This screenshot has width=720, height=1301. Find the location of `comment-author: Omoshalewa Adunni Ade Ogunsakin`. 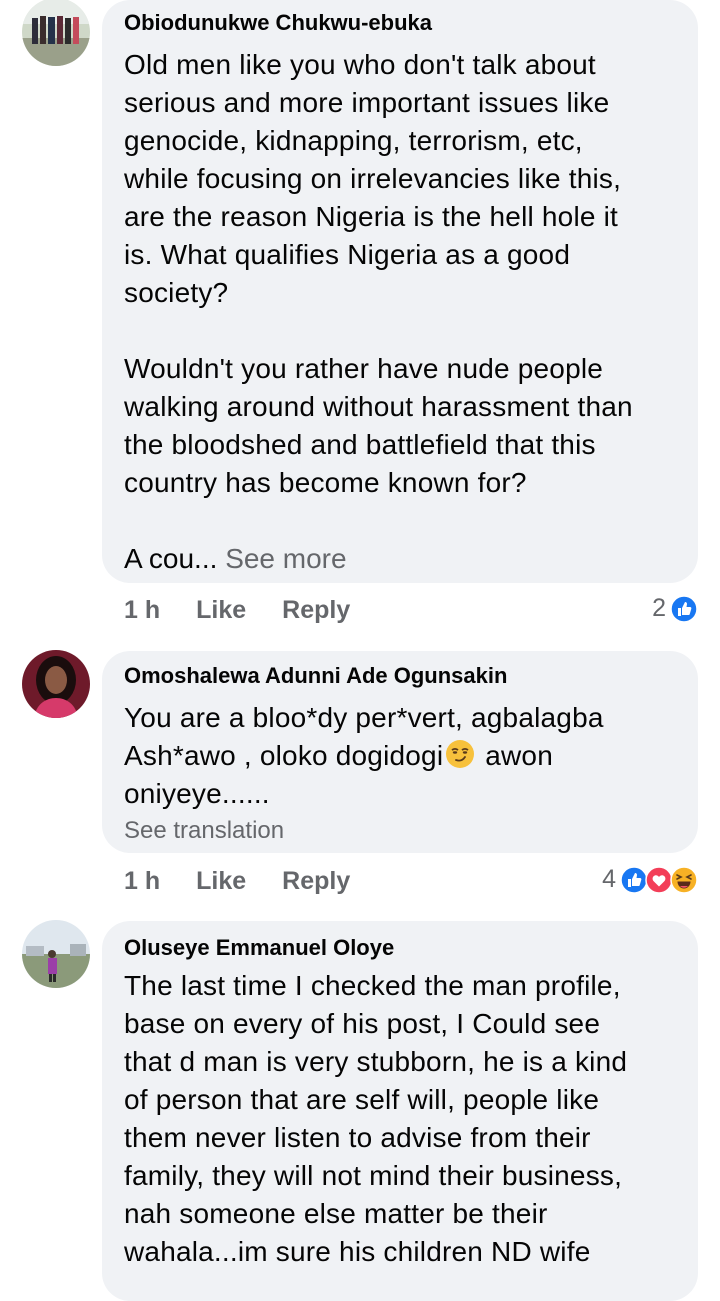

comment-author: Omoshalewa Adunni Ade Ogunsakin is located at coordinates (400, 676).